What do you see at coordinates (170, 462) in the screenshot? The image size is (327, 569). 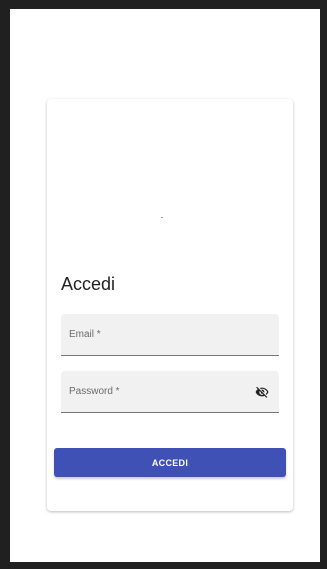 I see `login-button: ACCEDI` at bounding box center [170, 462].